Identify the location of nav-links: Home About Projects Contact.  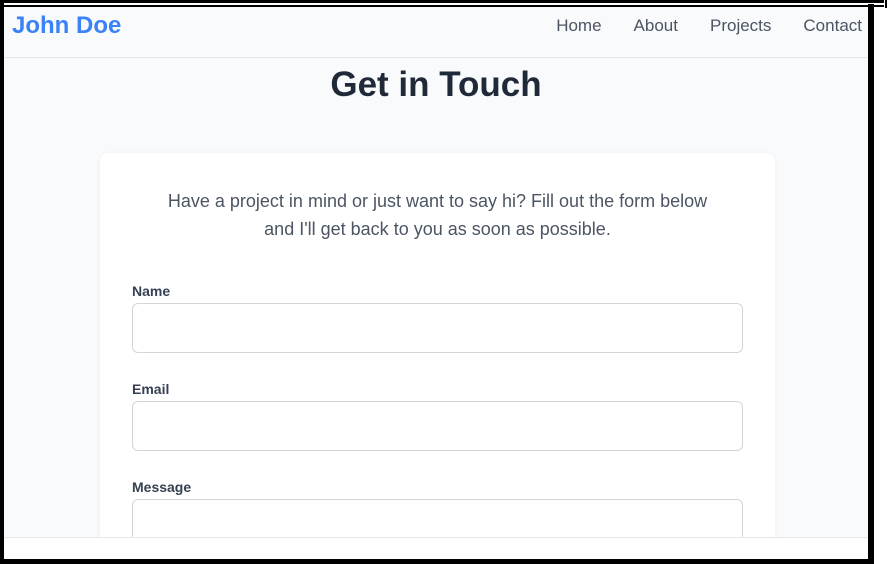
(709, 26).